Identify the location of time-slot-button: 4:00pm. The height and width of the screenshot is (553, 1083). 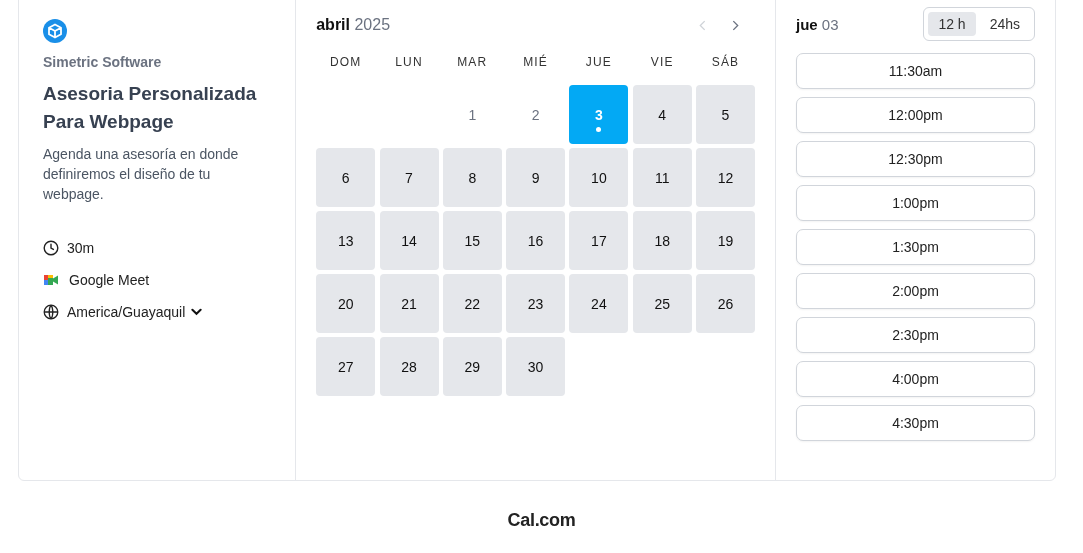
(915, 379).